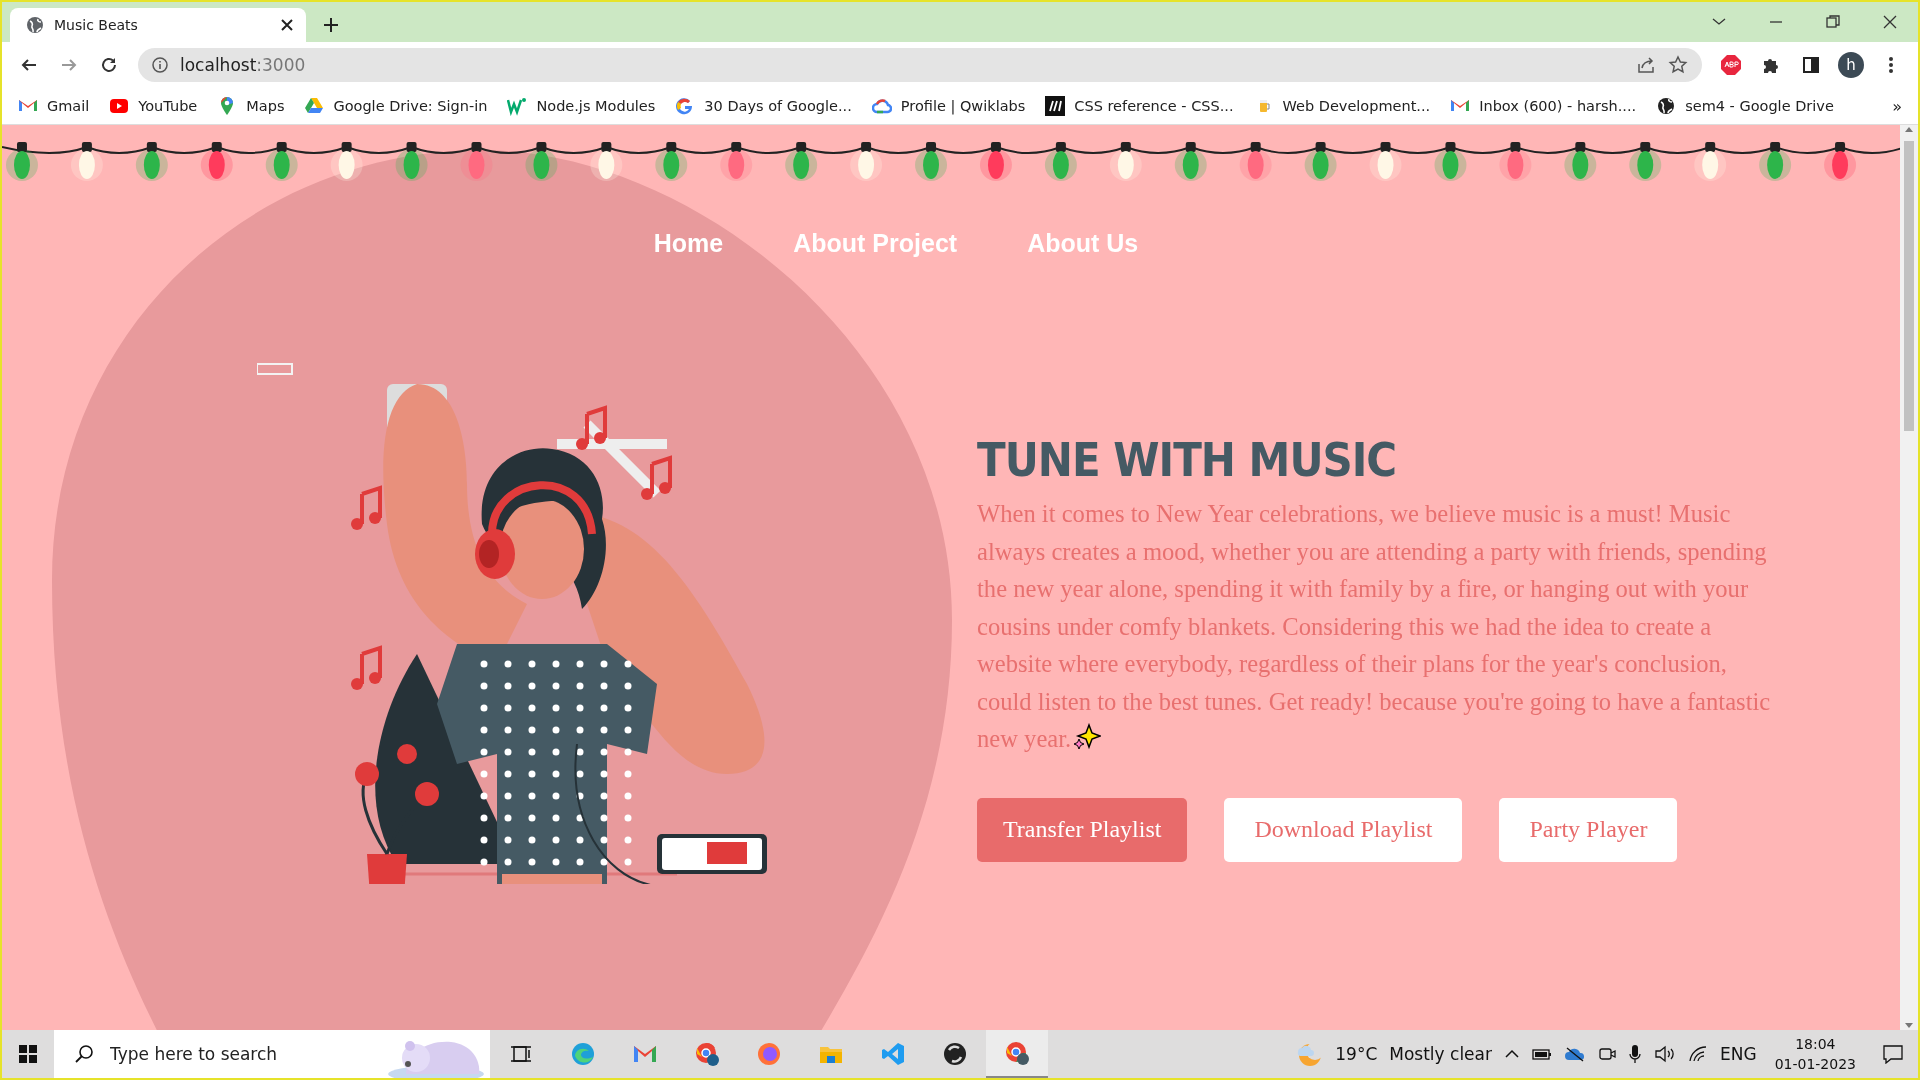  I want to click on plus-icon, so click(331, 25).